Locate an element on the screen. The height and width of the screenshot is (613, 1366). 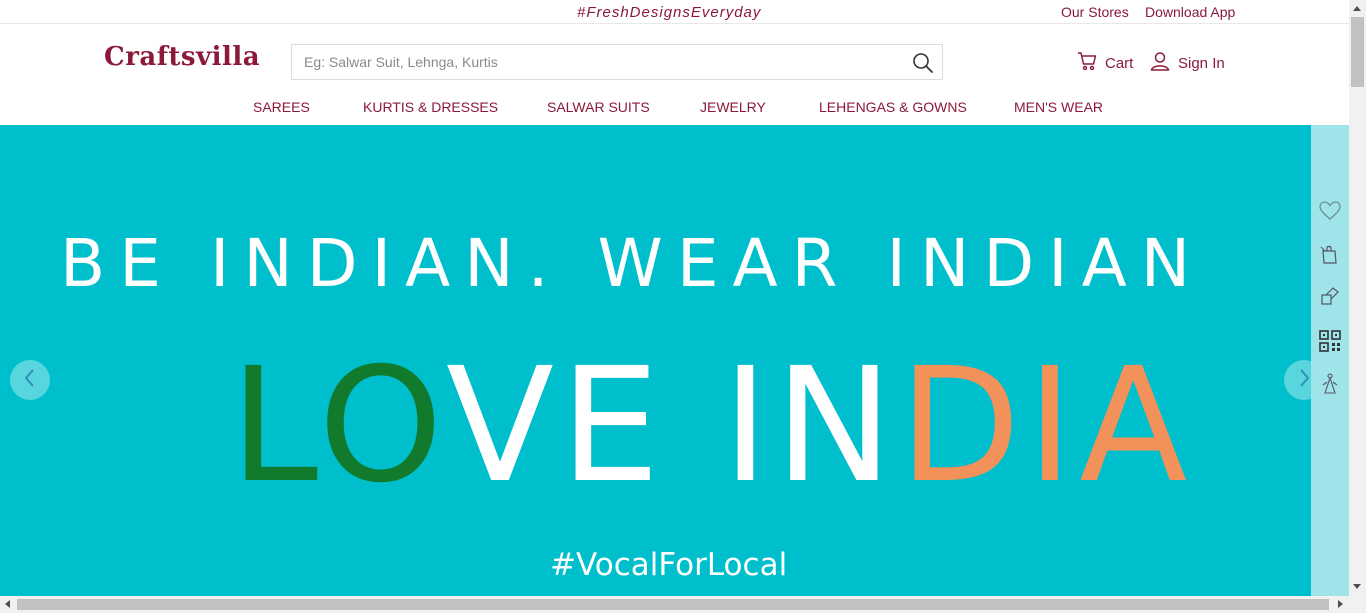
nav-item-mens-wear: MEN'S WEAR is located at coordinates (1058, 107).